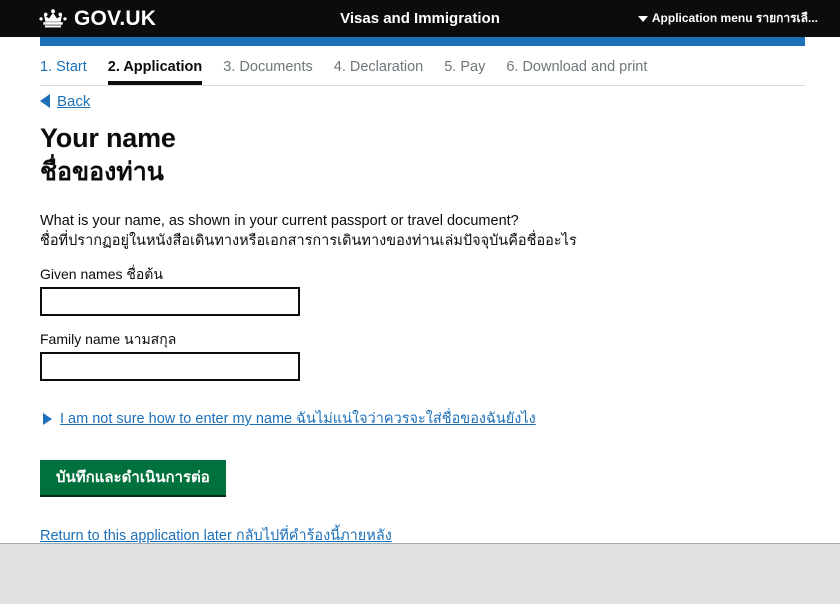 The height and width of the screenshot is (604, 840). Describe the element at coordinates (133, 478) in the screenshot. I see `save-and-continue-button: บันทึกและดำเนินการต่อ` at that location.